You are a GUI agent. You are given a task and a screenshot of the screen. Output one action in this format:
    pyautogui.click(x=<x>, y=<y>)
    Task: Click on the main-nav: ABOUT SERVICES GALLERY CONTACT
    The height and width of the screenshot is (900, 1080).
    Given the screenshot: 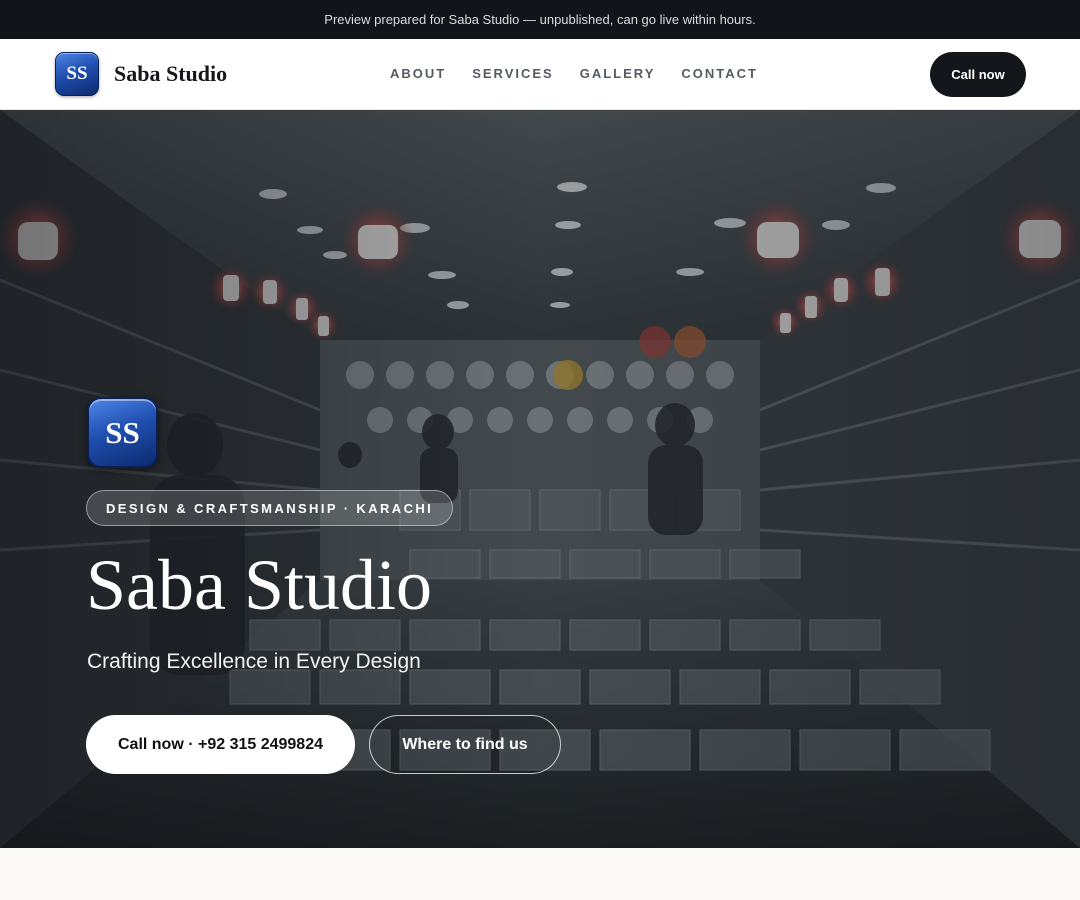 What is the action you would take?
    pyautogui.click(x=587, y=73)
    